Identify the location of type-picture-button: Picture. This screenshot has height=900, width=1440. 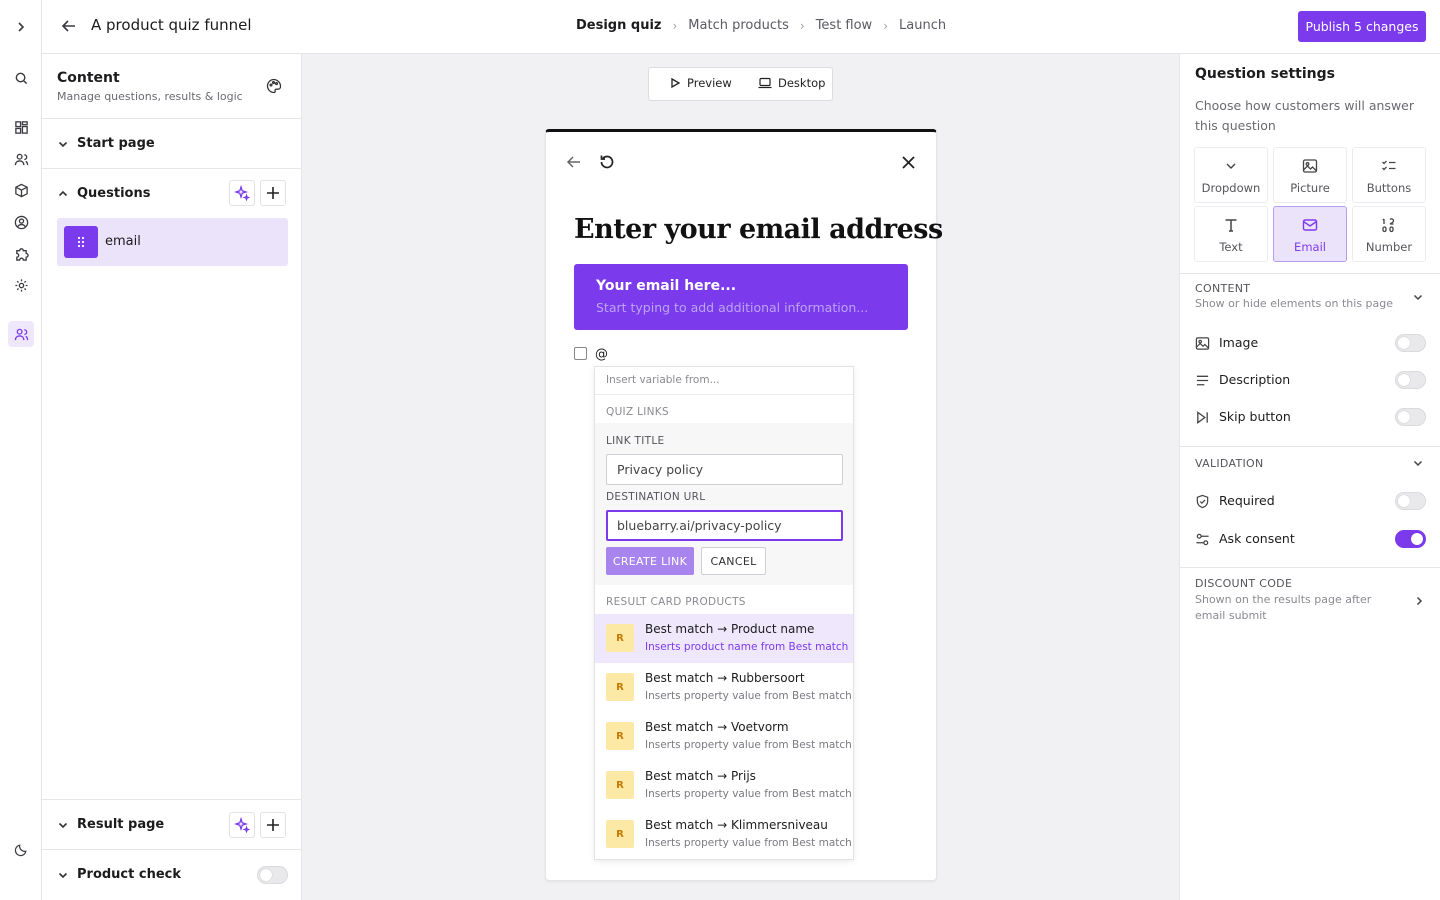
(1310, 175).